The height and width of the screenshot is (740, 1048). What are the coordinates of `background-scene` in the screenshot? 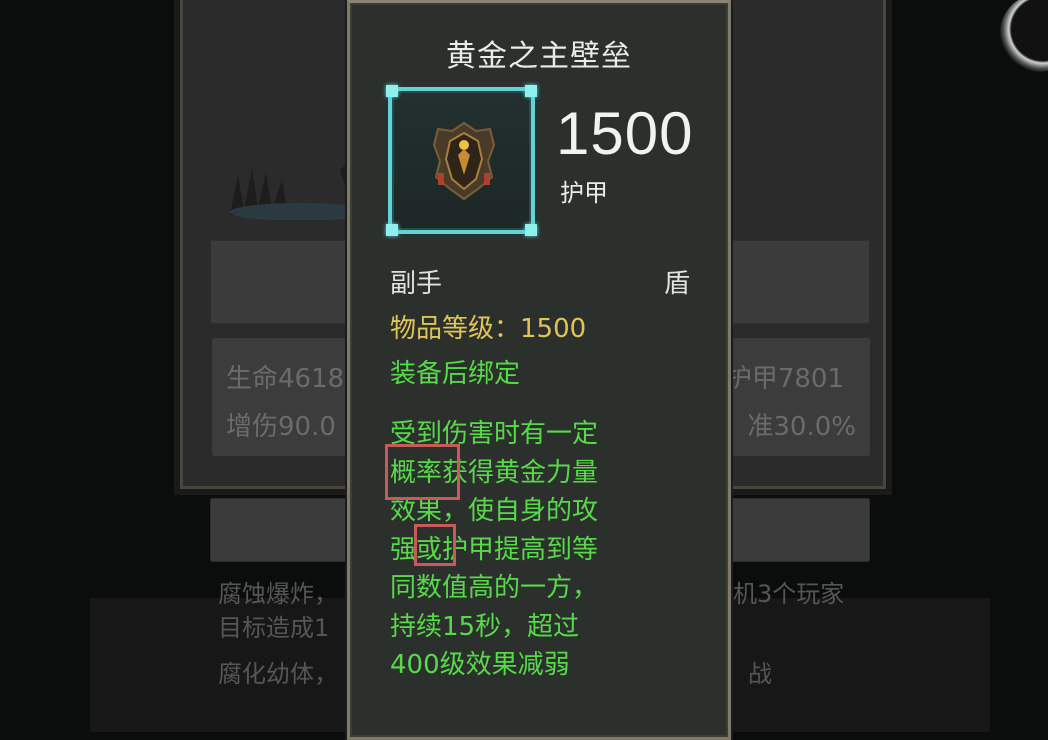 It's located at (300, 192).